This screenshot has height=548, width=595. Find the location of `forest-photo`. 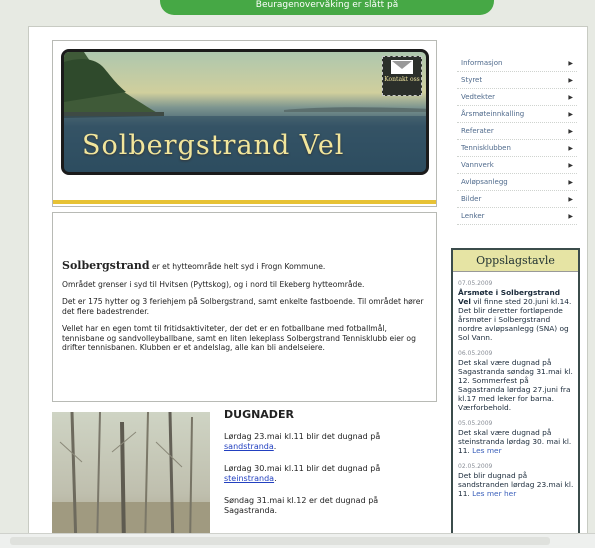

forest-photo is located at coordinates (131, 480).